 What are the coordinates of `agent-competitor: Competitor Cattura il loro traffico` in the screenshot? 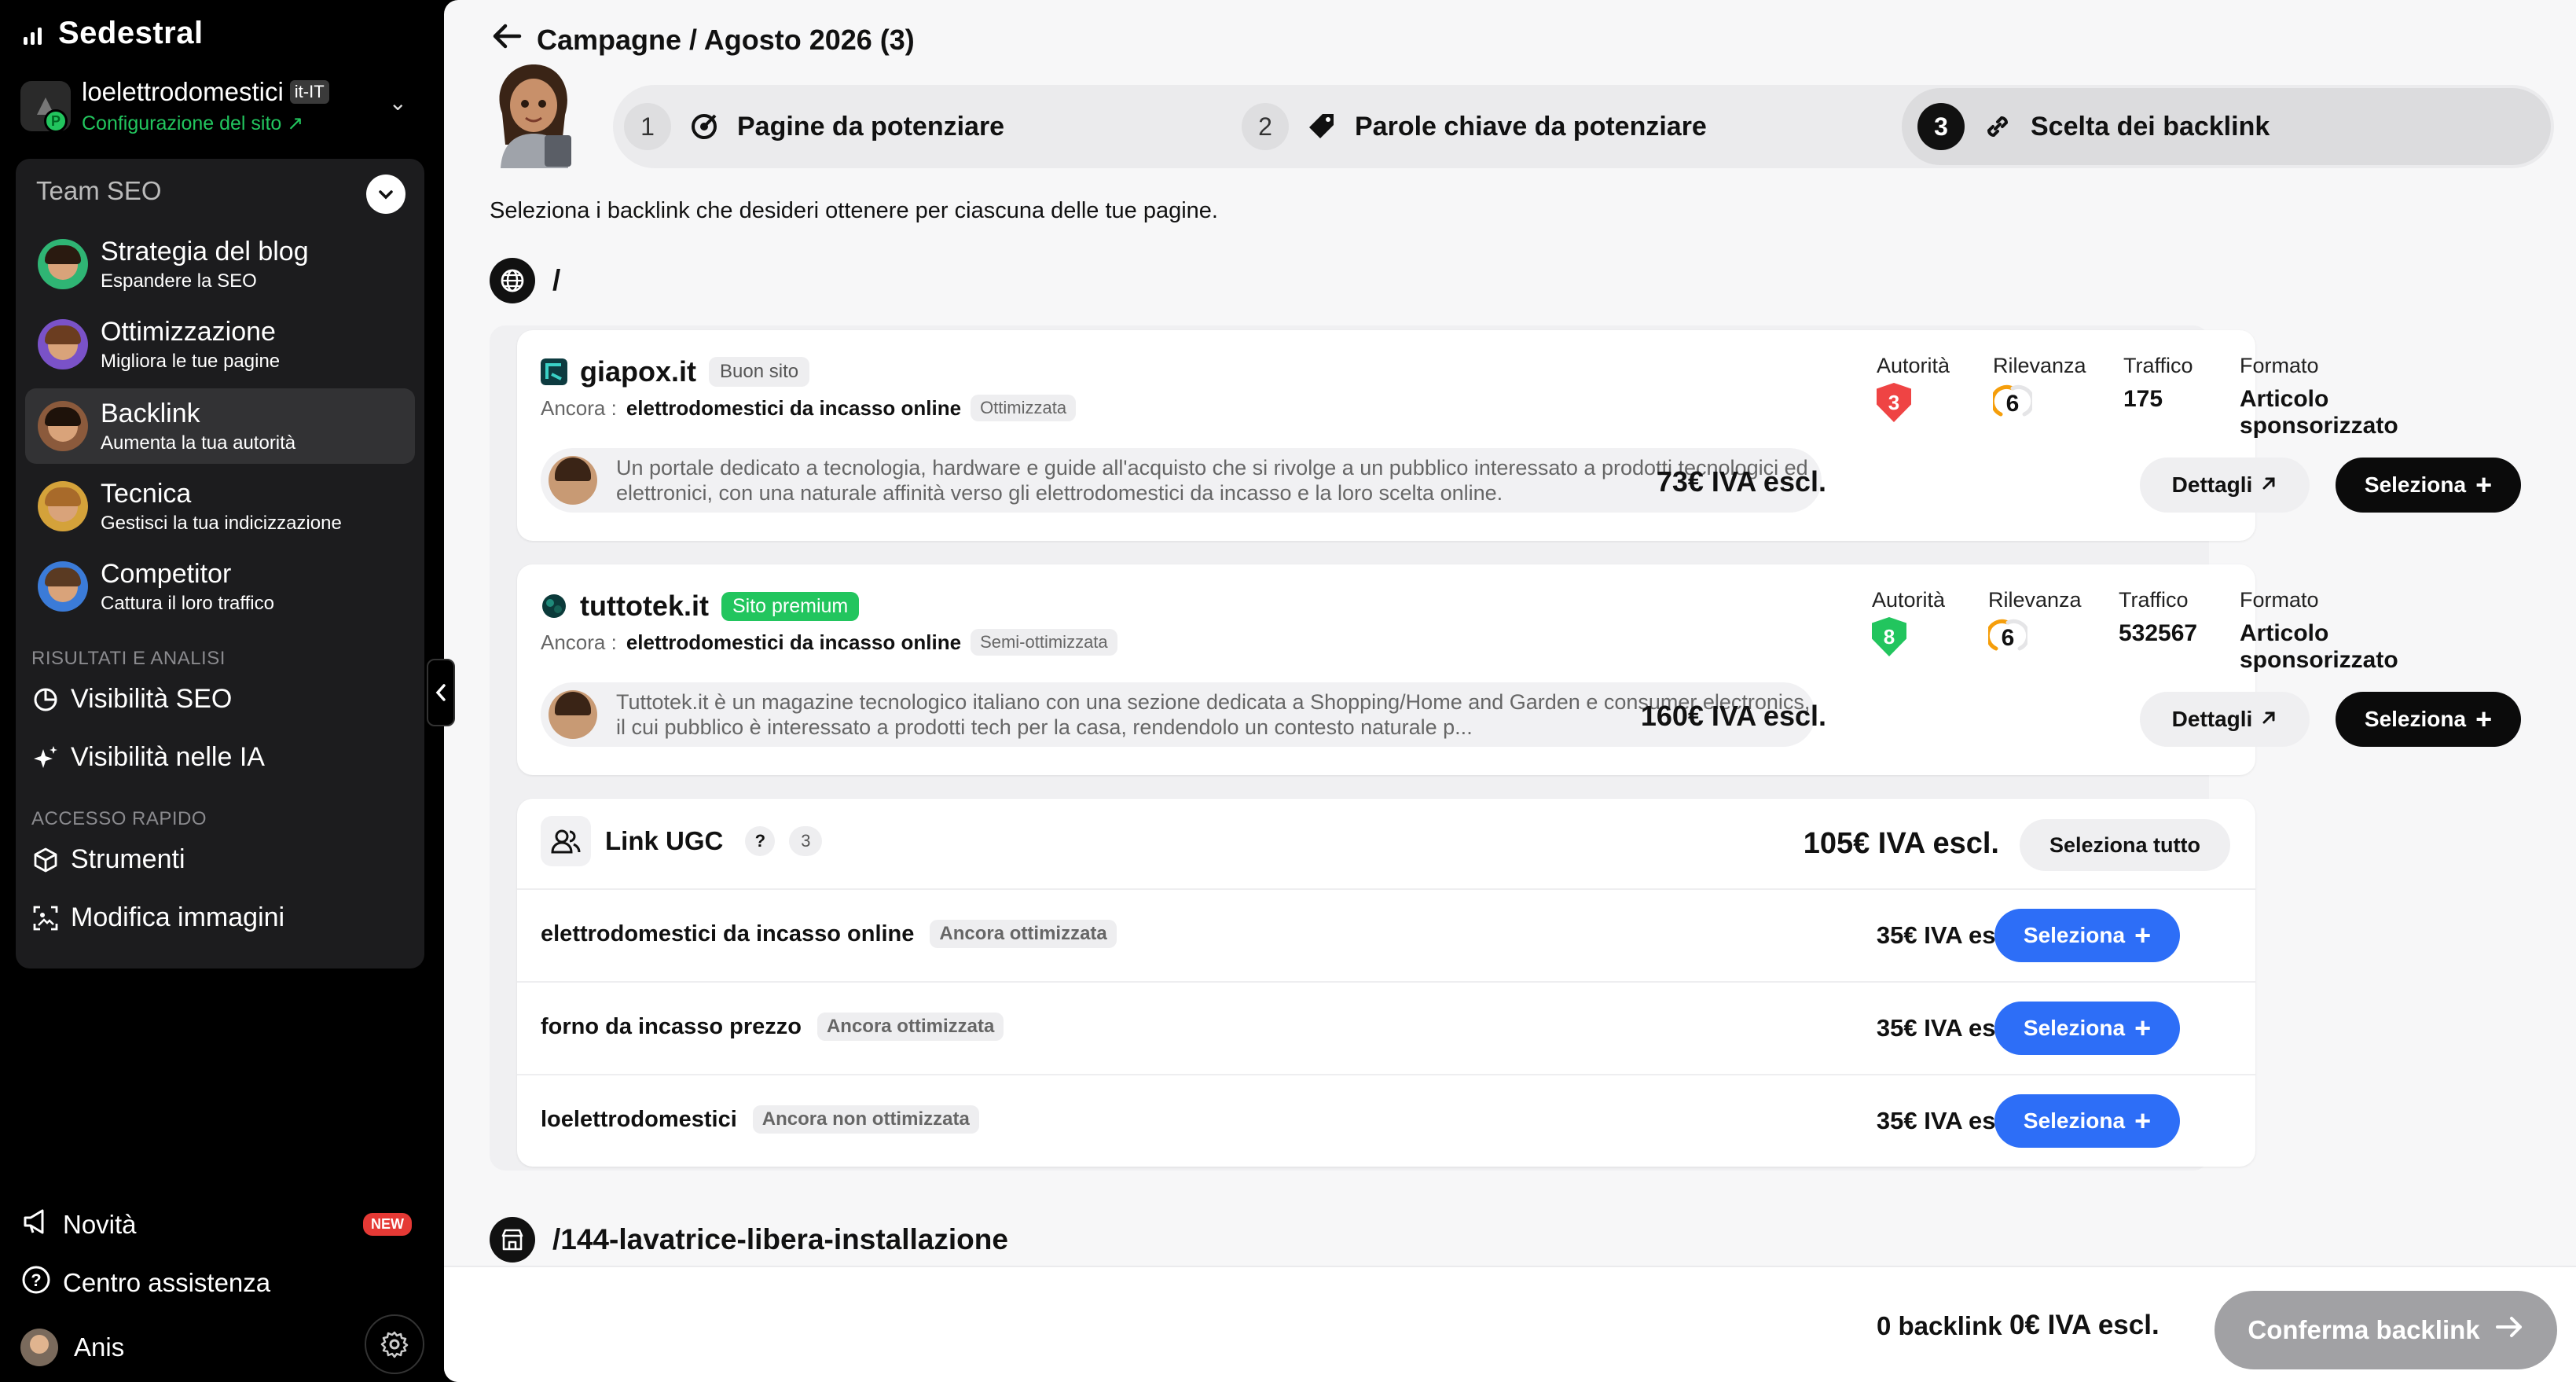 It's located at (220, 586).